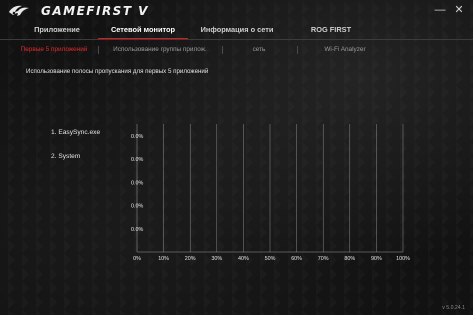 This screenshot has height=315, width=473. Describe the element at coordinates (376, 259) in the screenshot. I see `x-tick-label: 90%` at that location.